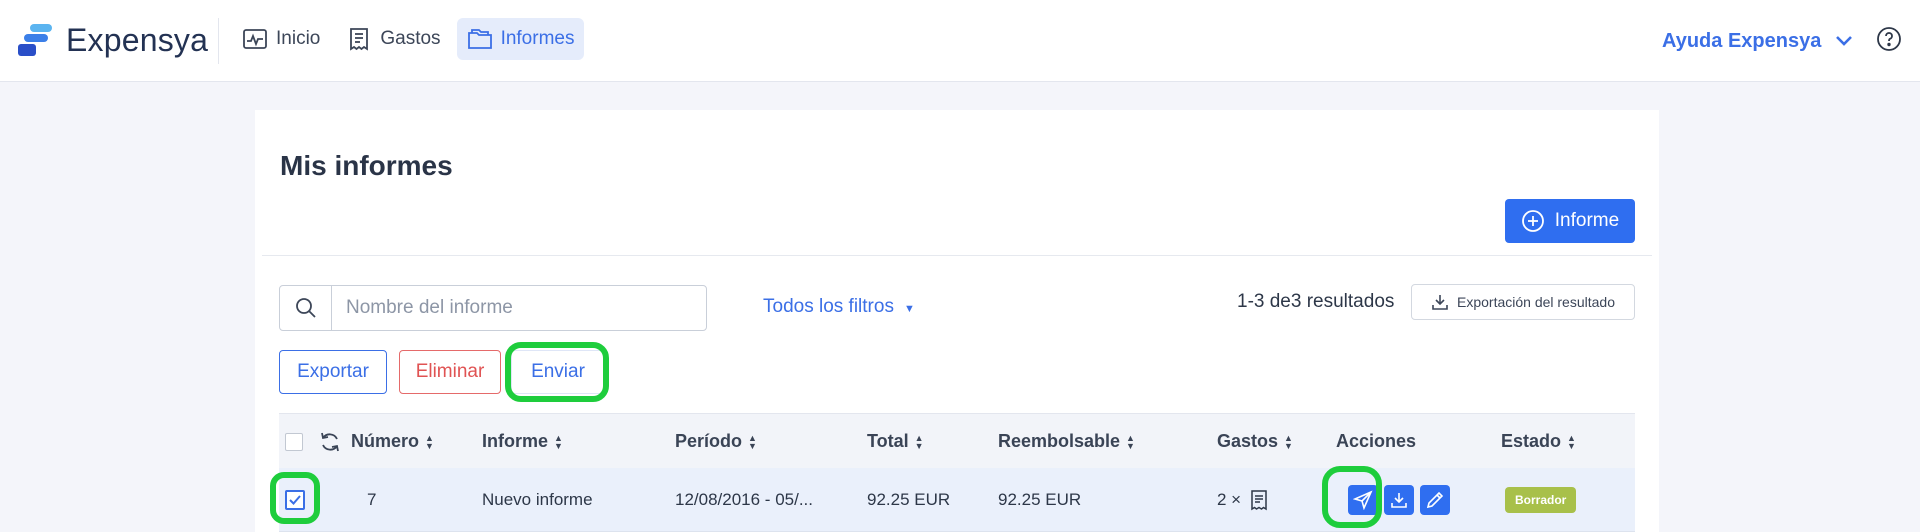 The image size is (1920, 532). I want to click on search-box, so click(493, 308).